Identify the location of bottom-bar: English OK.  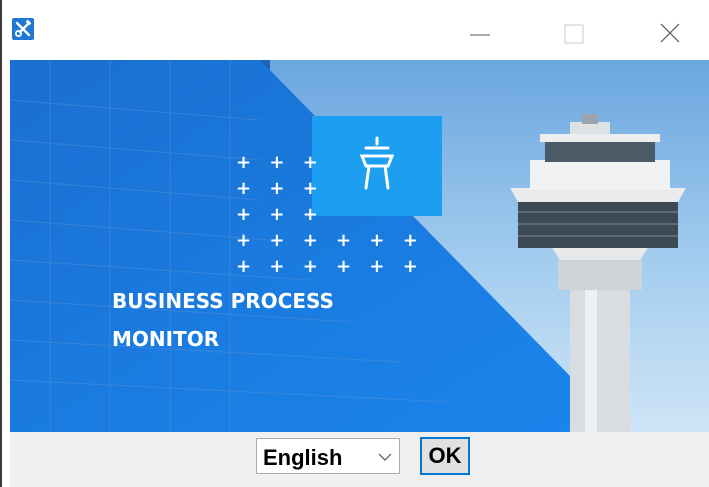
(359, 459).